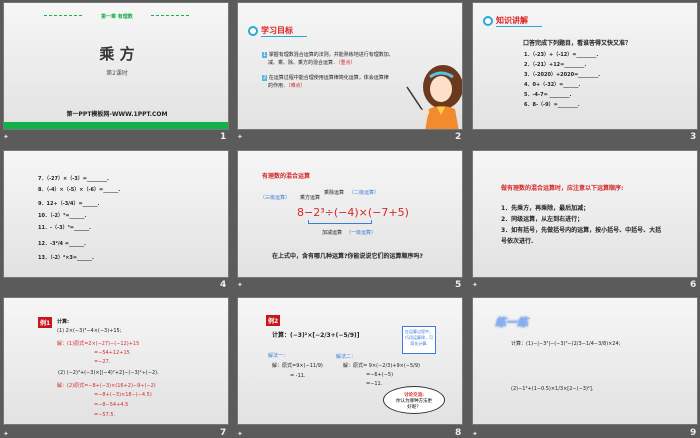  What do you see at coordinates (62, 216) in the screenshot?
I see `question: 10．（-2）³=______.` at bounding box center [62, 216].